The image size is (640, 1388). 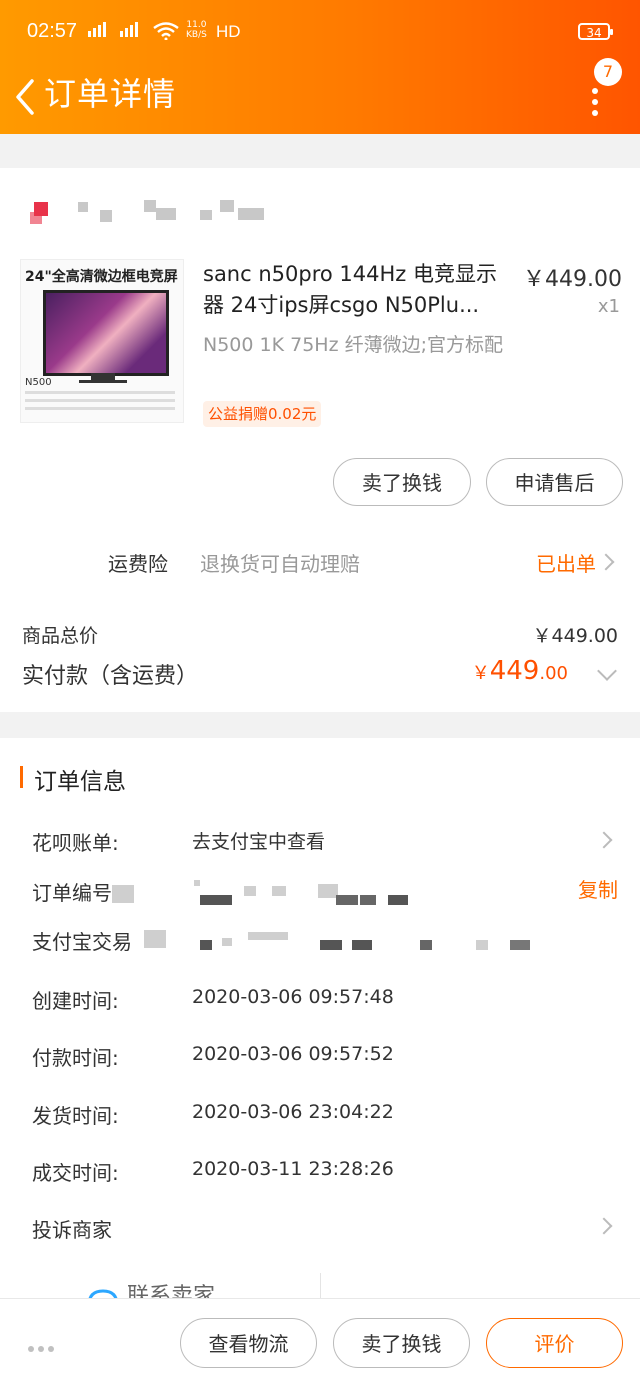 What do you see at coordinates (608, 72) in the screenshot?
I see `message-badge: 7` at bounding box center [608, 72].